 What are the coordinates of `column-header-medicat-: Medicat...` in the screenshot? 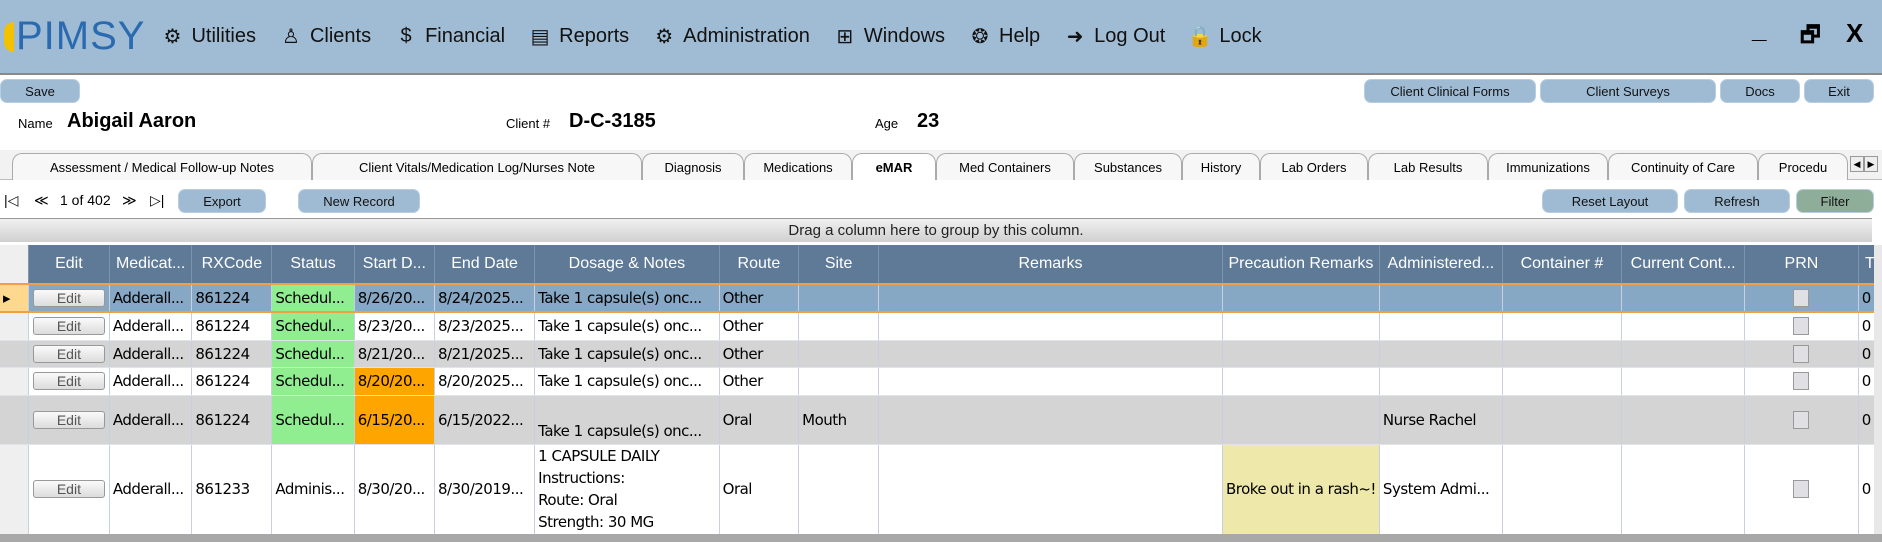 It's located at (151, 264).